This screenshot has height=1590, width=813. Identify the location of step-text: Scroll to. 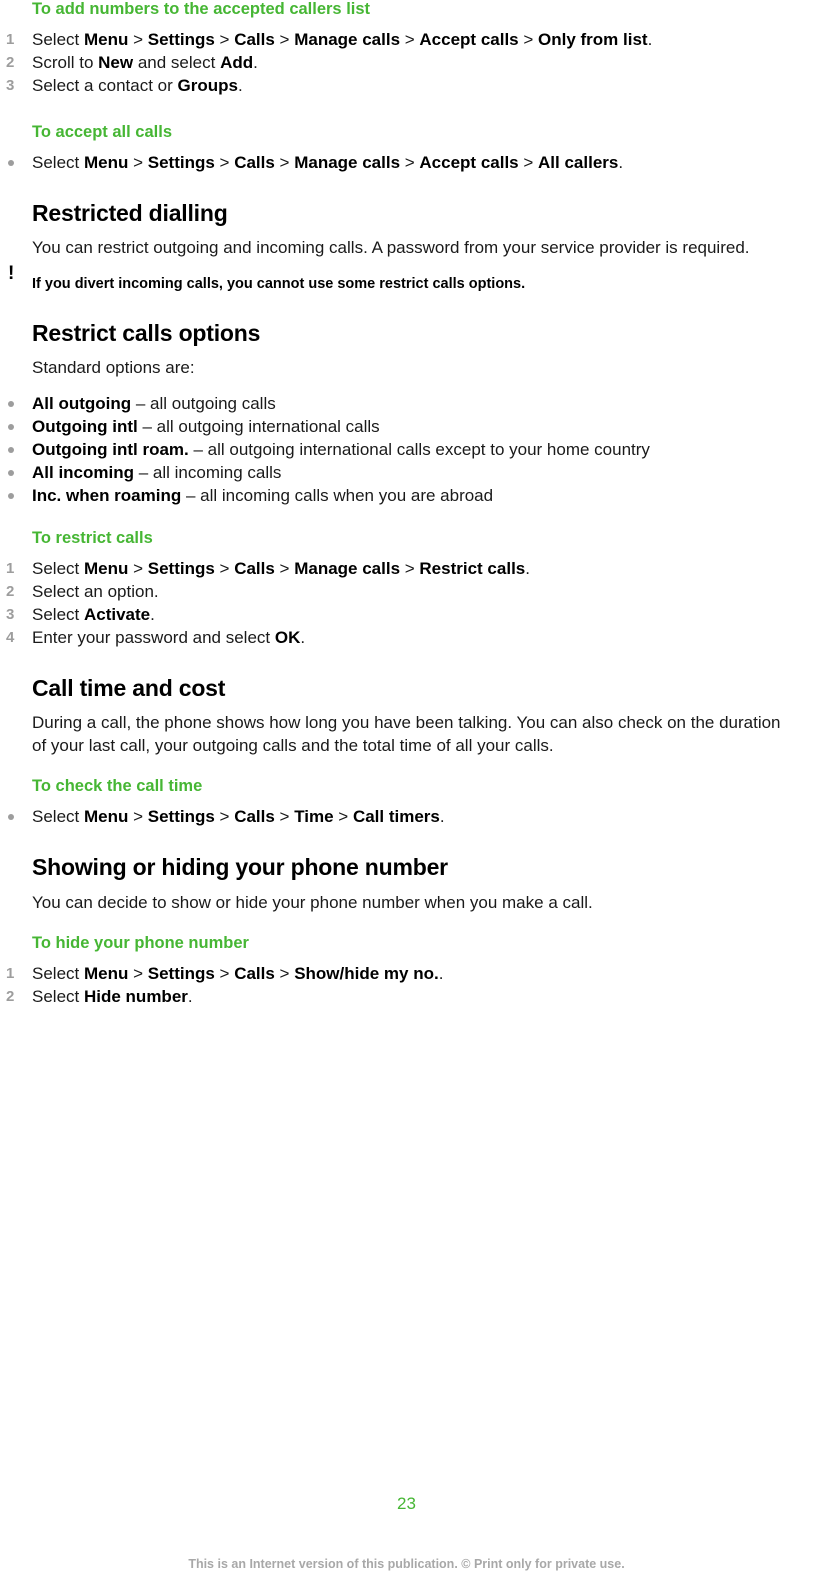
(65, 62).